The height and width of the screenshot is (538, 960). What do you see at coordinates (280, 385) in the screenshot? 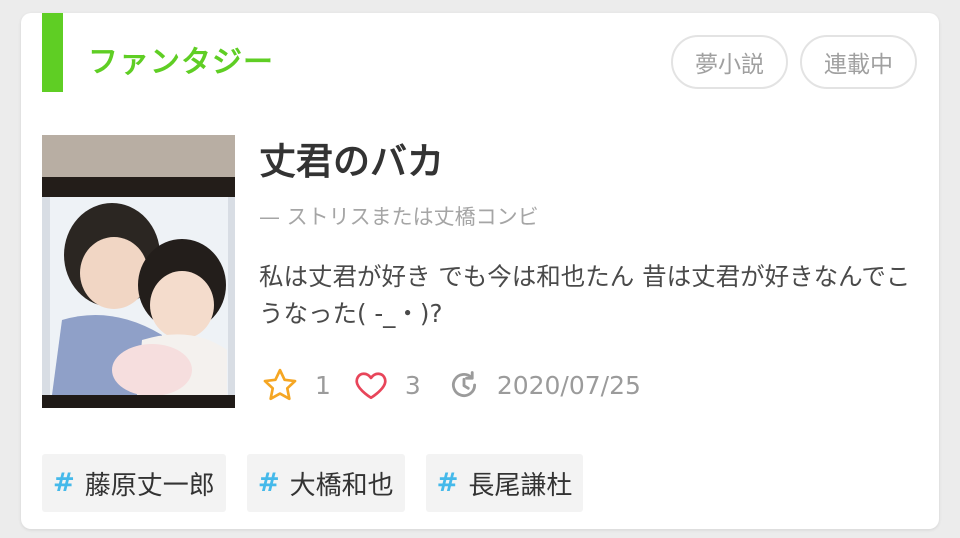
I see `star-icon` at bounding box center [280, 385].